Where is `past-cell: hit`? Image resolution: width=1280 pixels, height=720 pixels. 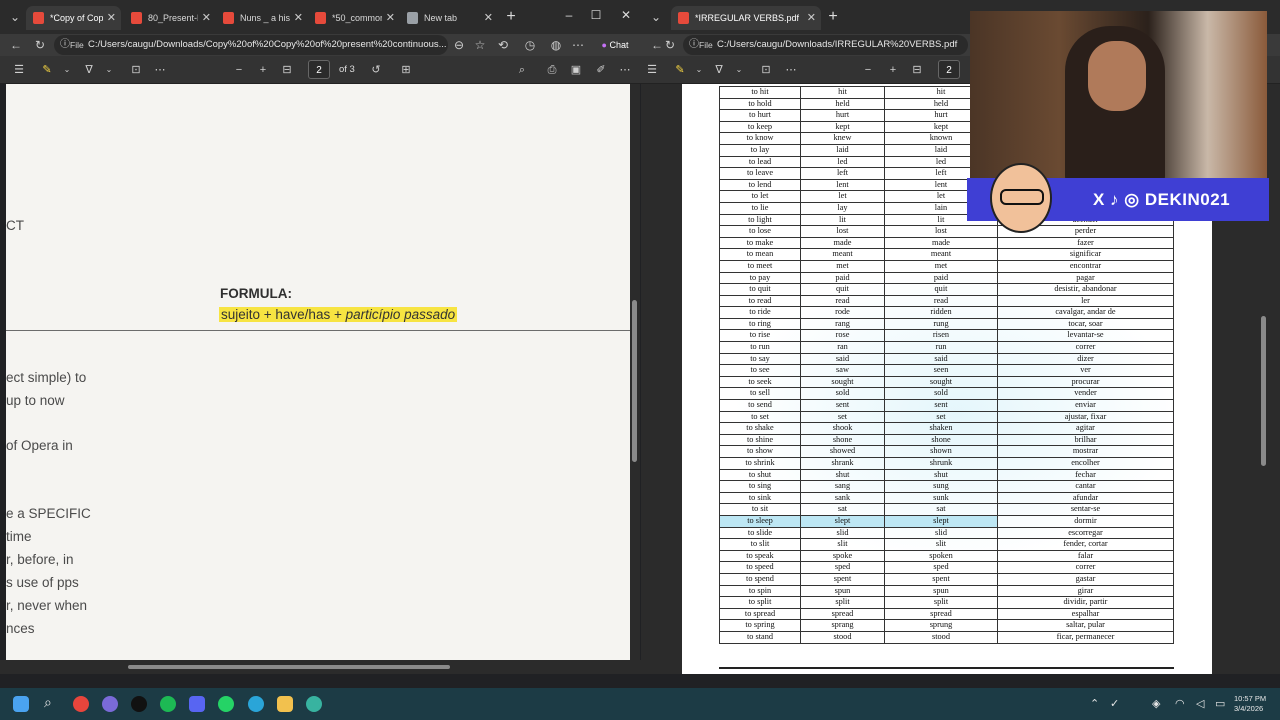
past-cell: hit is located at coordinates (842, 92).